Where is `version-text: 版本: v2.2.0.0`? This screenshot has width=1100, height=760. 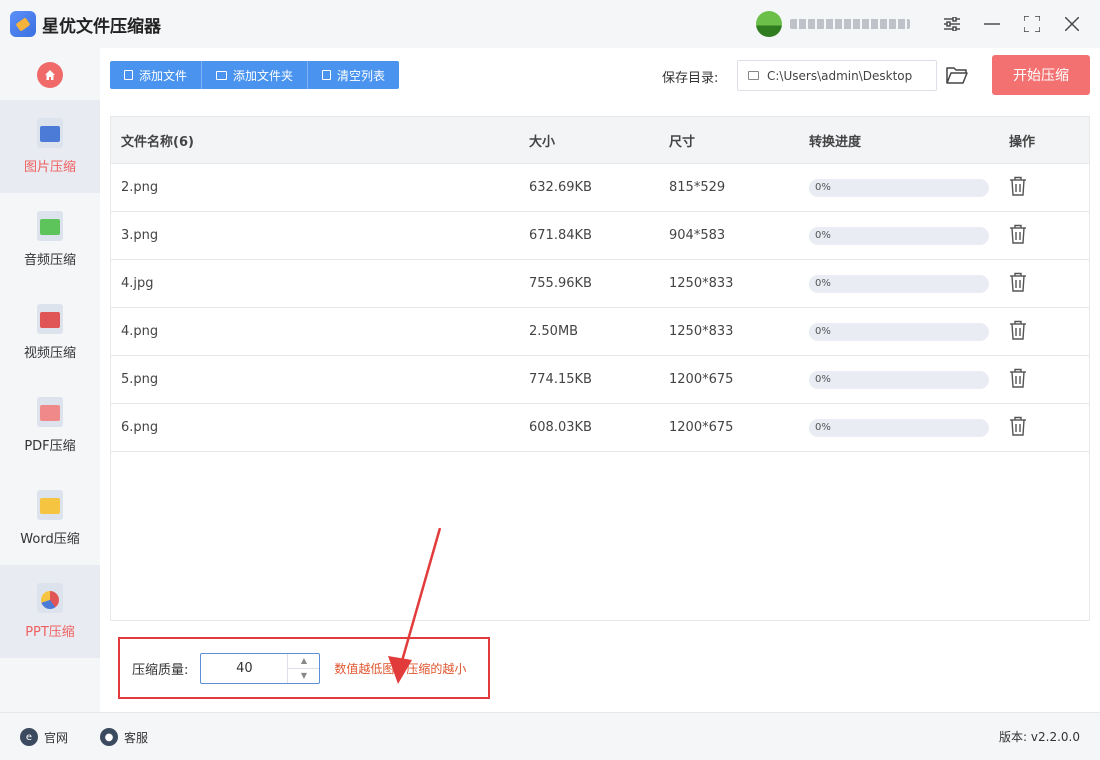 version-text: 版本: v2.2.0.0 is located at coordinates (1039, 737).